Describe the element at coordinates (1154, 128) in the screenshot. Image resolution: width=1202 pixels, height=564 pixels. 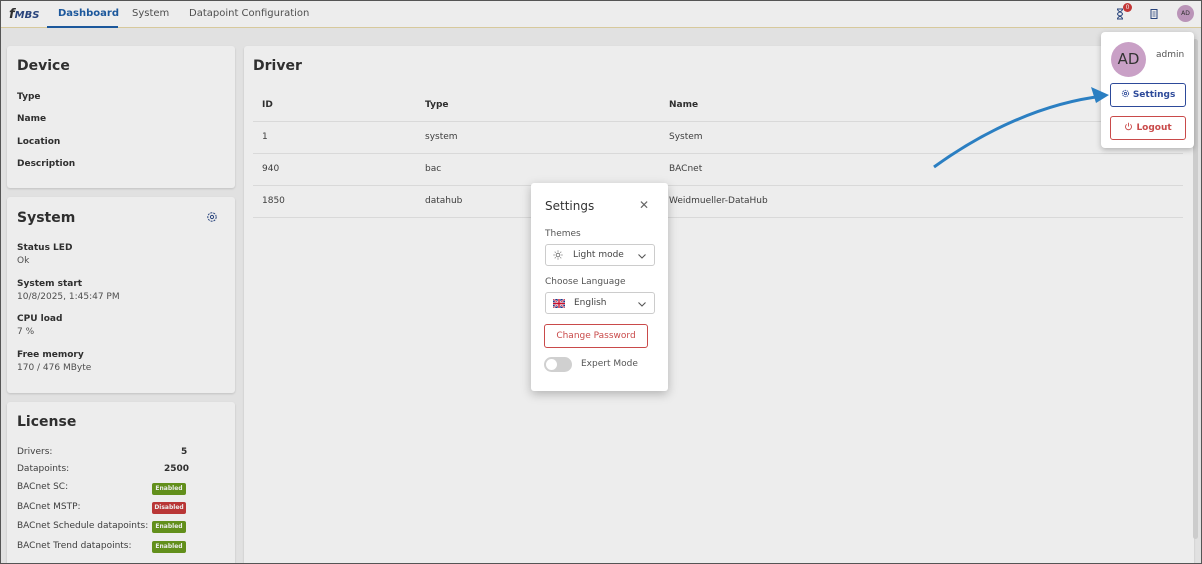
I see `logout-button-label: Logout` at that location.